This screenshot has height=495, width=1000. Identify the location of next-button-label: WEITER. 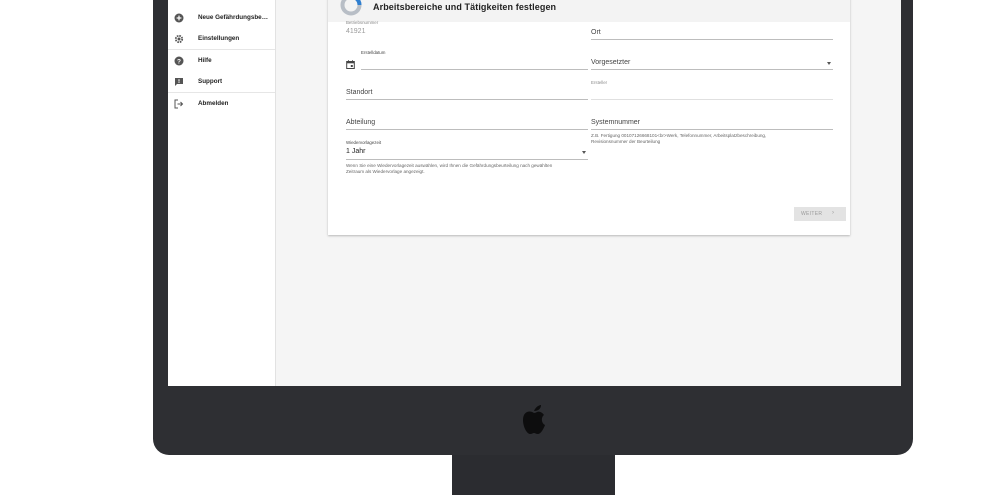
(812, 214).